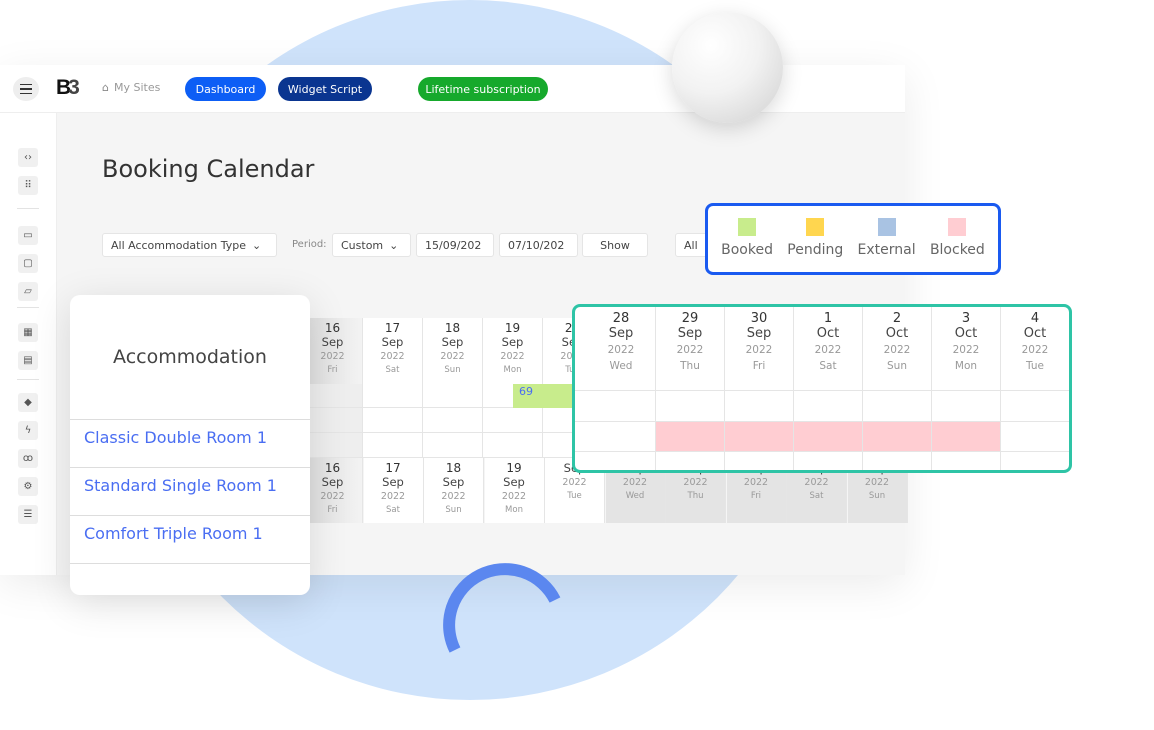 The image size is (1154, 730). What do you see at coordinates (727, 67) in the screenshot?
I see `decorative-sphere` at bounding box center [727, 67].